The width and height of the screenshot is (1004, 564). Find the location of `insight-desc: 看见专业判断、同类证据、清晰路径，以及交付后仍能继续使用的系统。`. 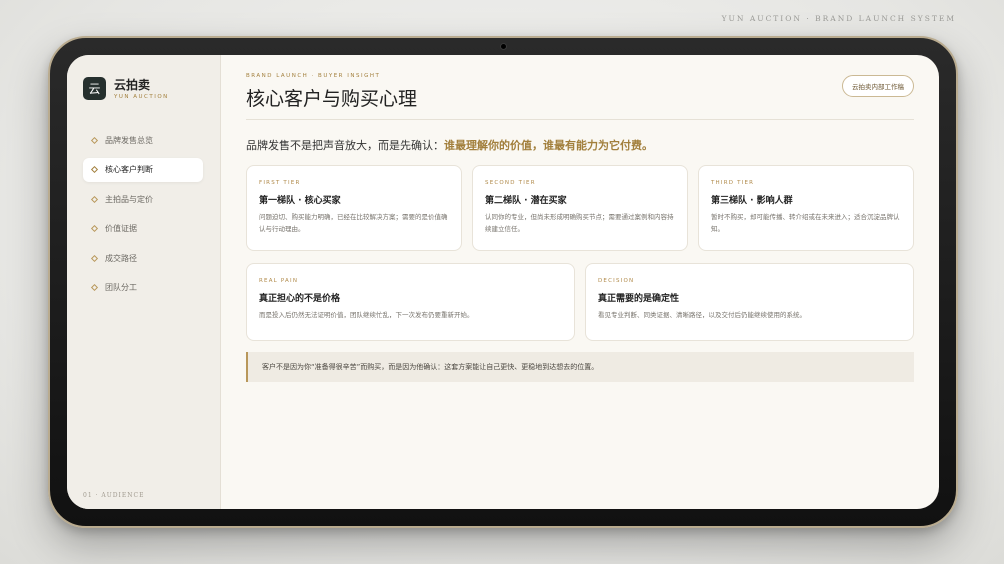

insight-desc: 看见专业判断、同类证据、清晰路径，以及交付后仍能继续使用的系统。 is located at coordinates (702, 315).